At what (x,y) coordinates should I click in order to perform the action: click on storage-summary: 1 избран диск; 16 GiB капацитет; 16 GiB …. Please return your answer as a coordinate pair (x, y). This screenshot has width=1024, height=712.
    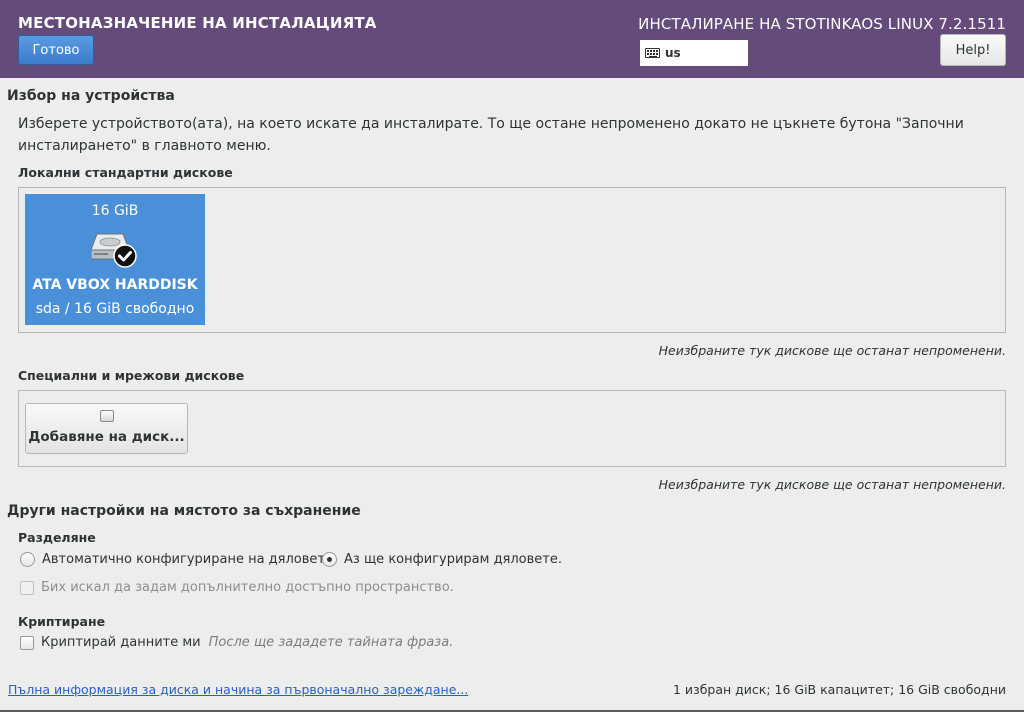
    Looking at the image, I should click on (839, 689).